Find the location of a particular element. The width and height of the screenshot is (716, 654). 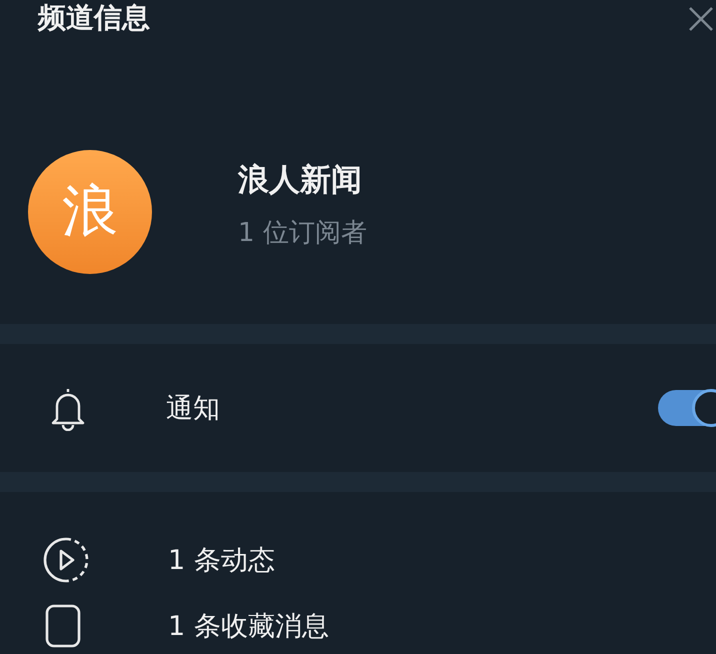

channel-name: 浪人新闻 is located at coordinates (300, 180).